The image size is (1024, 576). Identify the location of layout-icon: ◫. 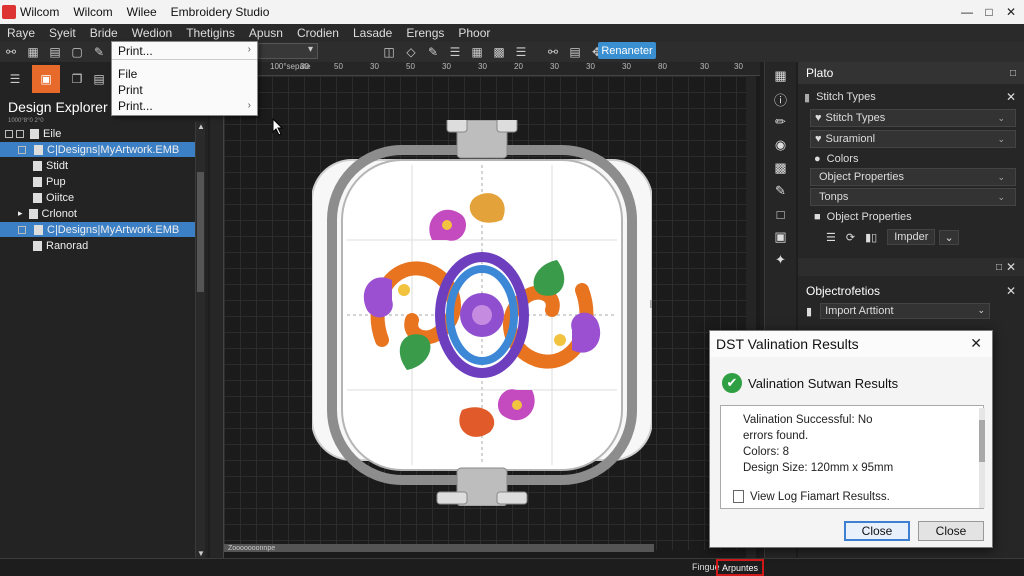
(389, 52).